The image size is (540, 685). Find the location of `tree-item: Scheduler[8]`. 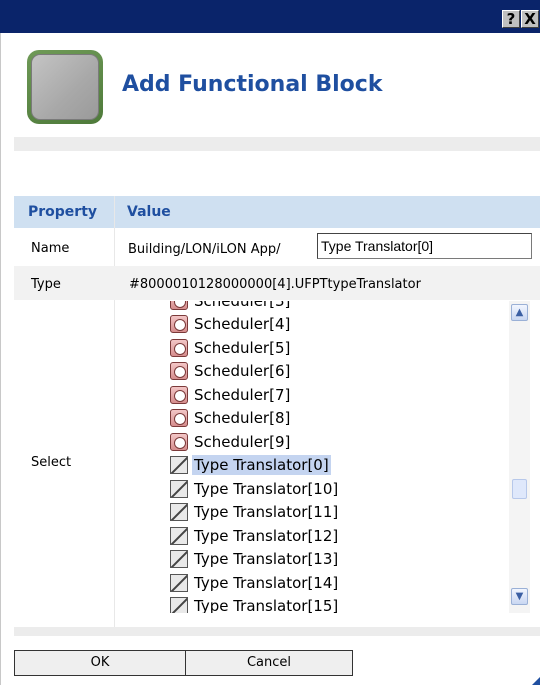

tree-item: Scheduler[8] is located at coordinates (336, 419).